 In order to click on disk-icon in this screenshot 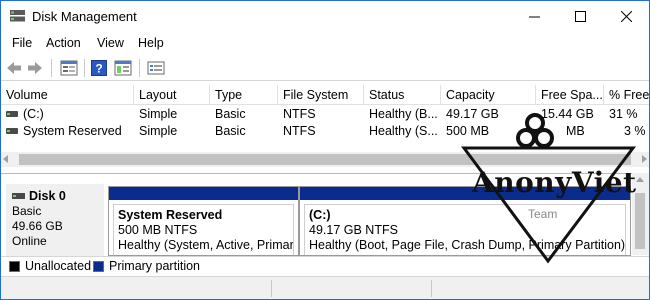, I will do `click(18, 195)`.